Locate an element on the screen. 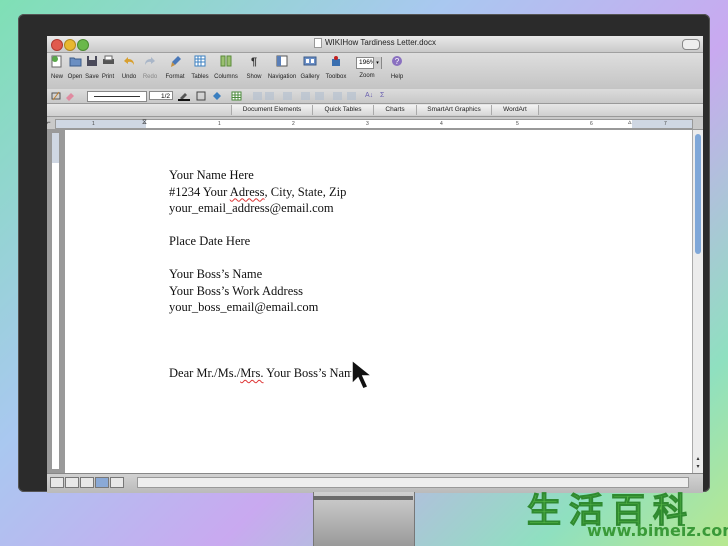 This screenshot has width=728, height=546. toolbar-toggle-button is located at coordinates (691, 44).